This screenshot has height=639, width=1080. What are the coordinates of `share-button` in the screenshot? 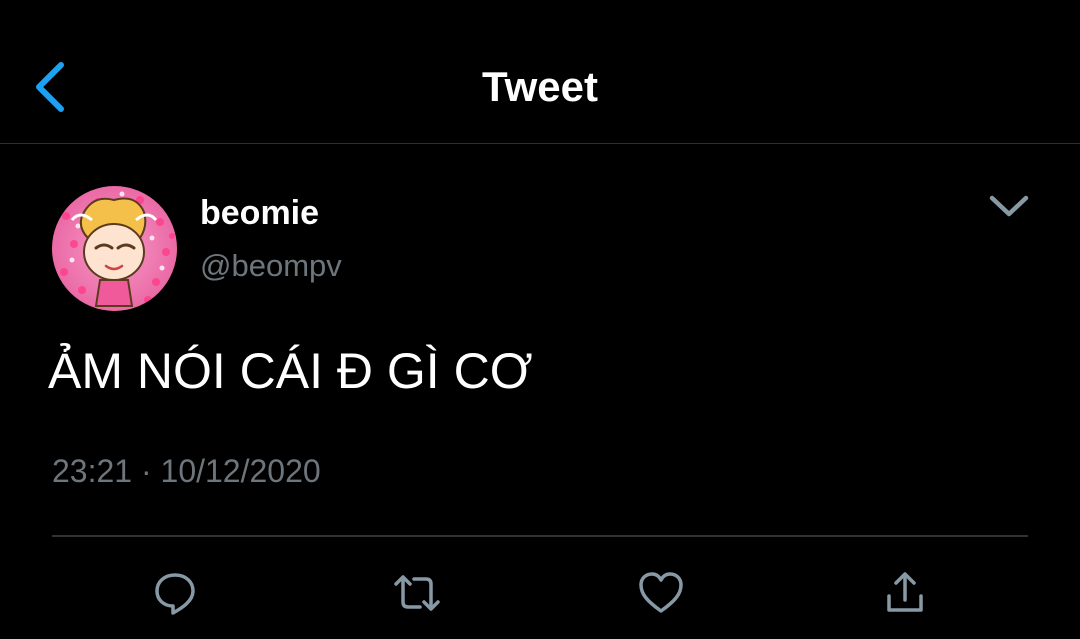 It's located at (905, 593).